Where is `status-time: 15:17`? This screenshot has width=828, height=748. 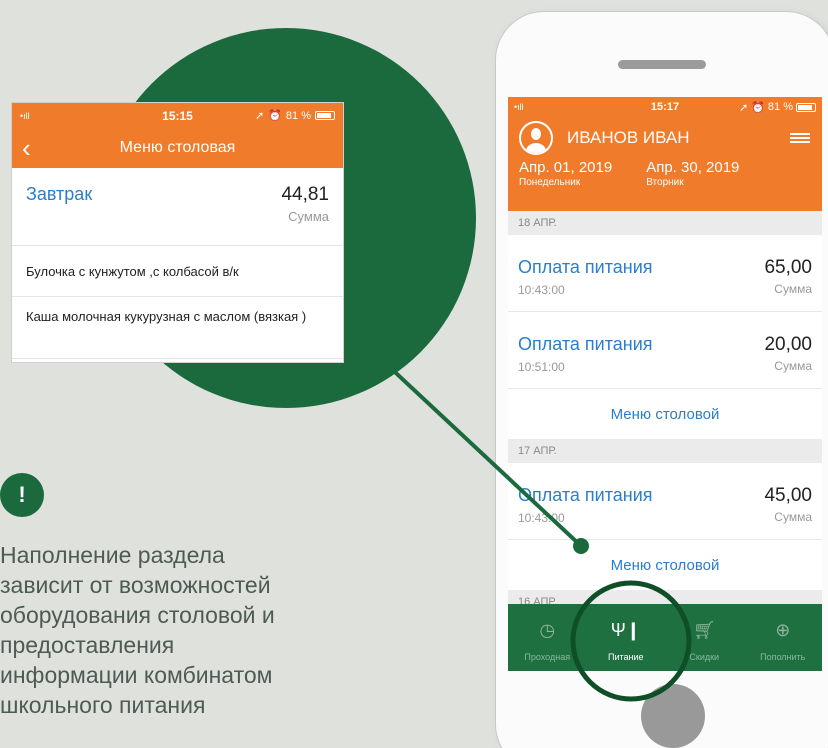 status-time: 15:17 is located at coordinates (665, 107).